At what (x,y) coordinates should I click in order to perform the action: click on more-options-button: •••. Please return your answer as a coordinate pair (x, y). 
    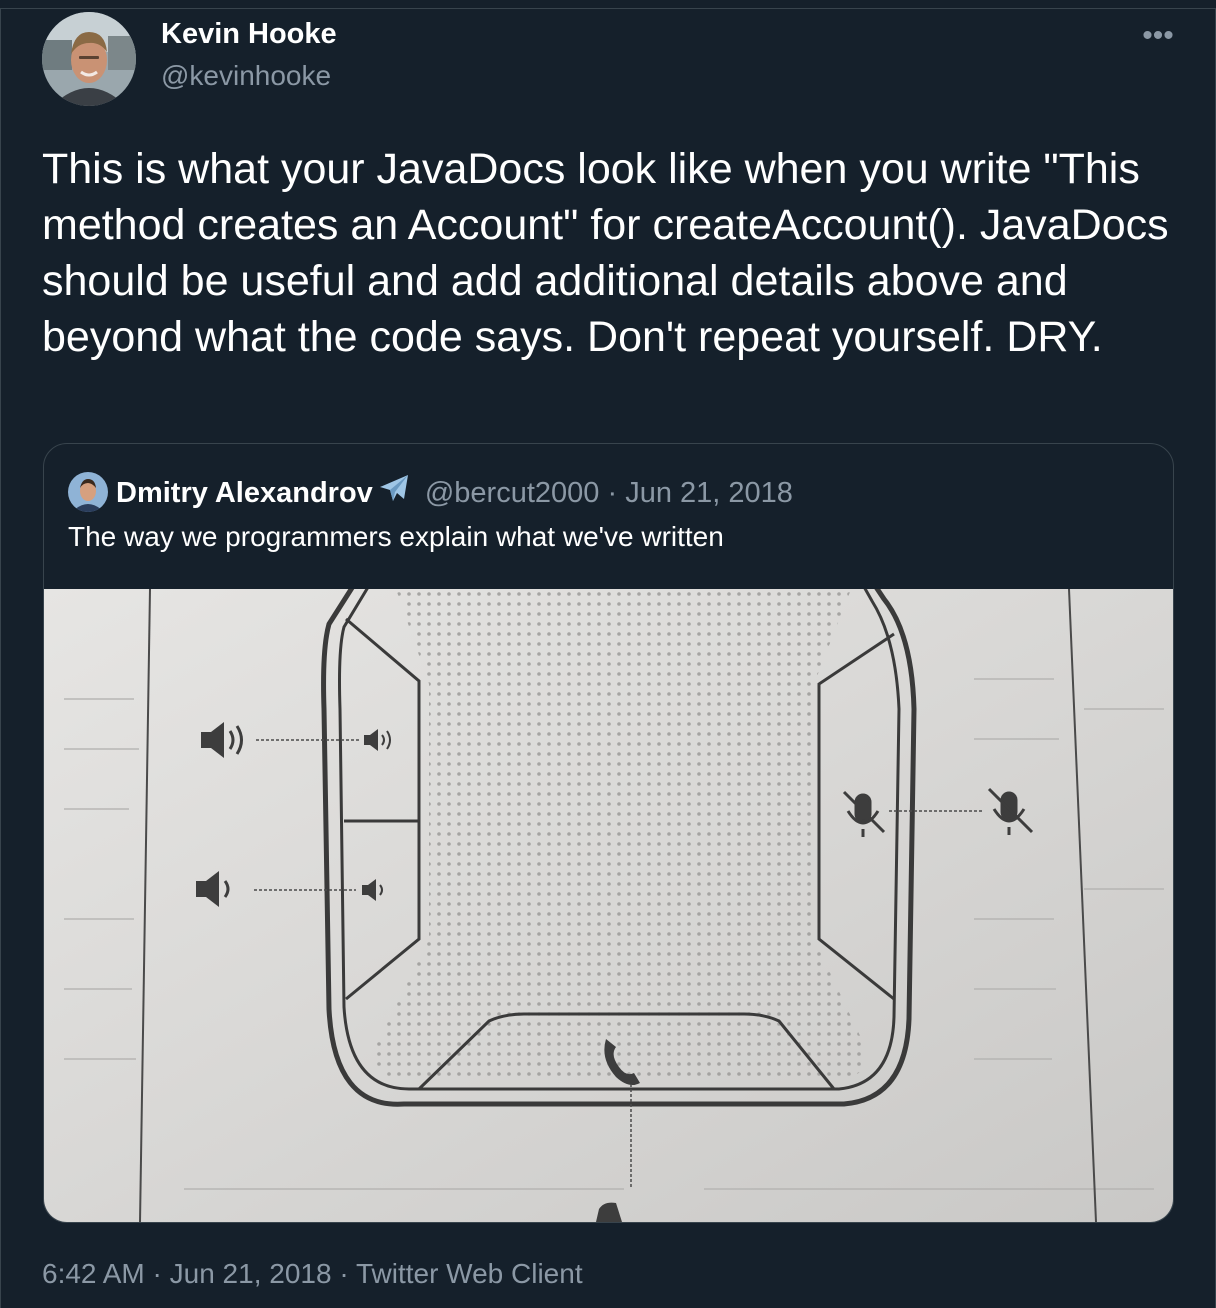
    Looking at the image, I should click on (1158, 35).